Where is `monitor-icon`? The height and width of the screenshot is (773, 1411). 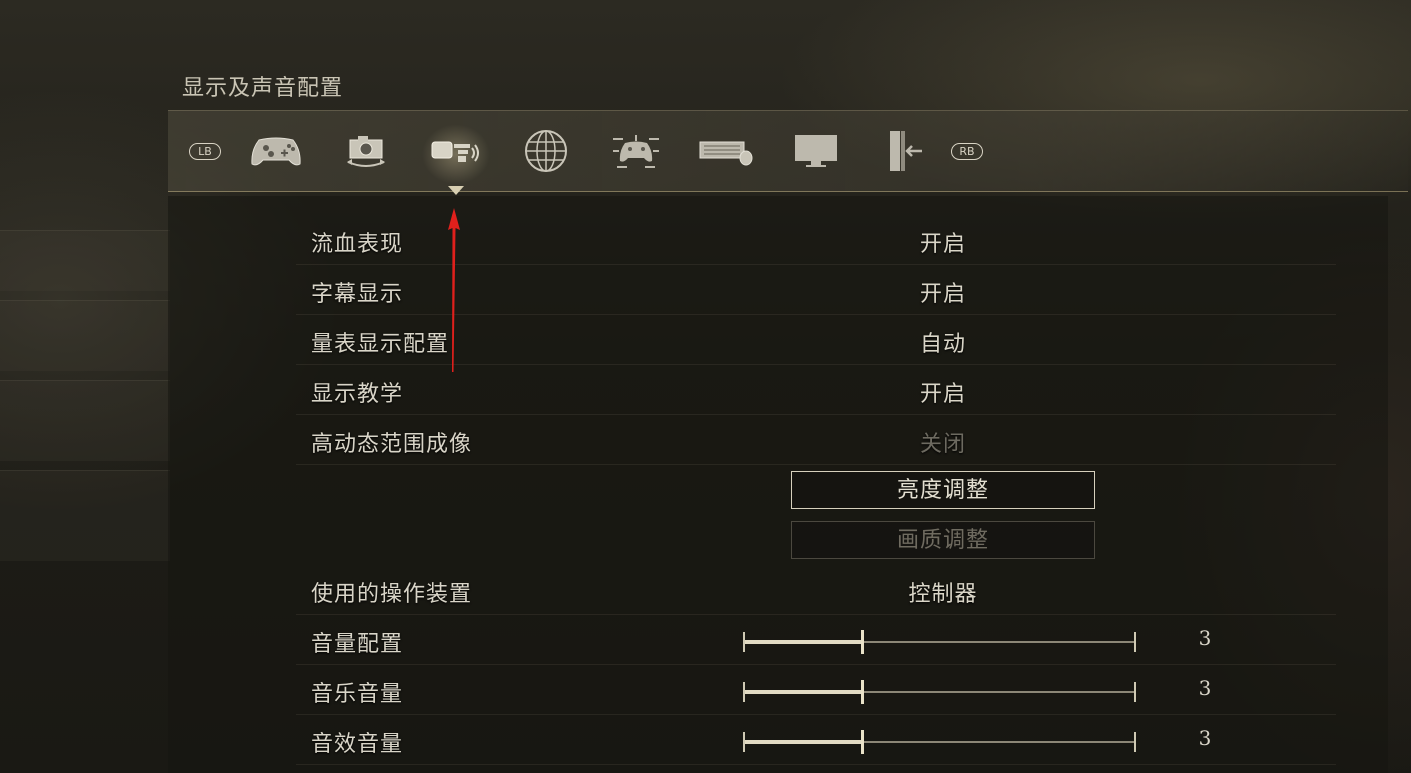
monitor-icon is located at coordinates (816, 151).